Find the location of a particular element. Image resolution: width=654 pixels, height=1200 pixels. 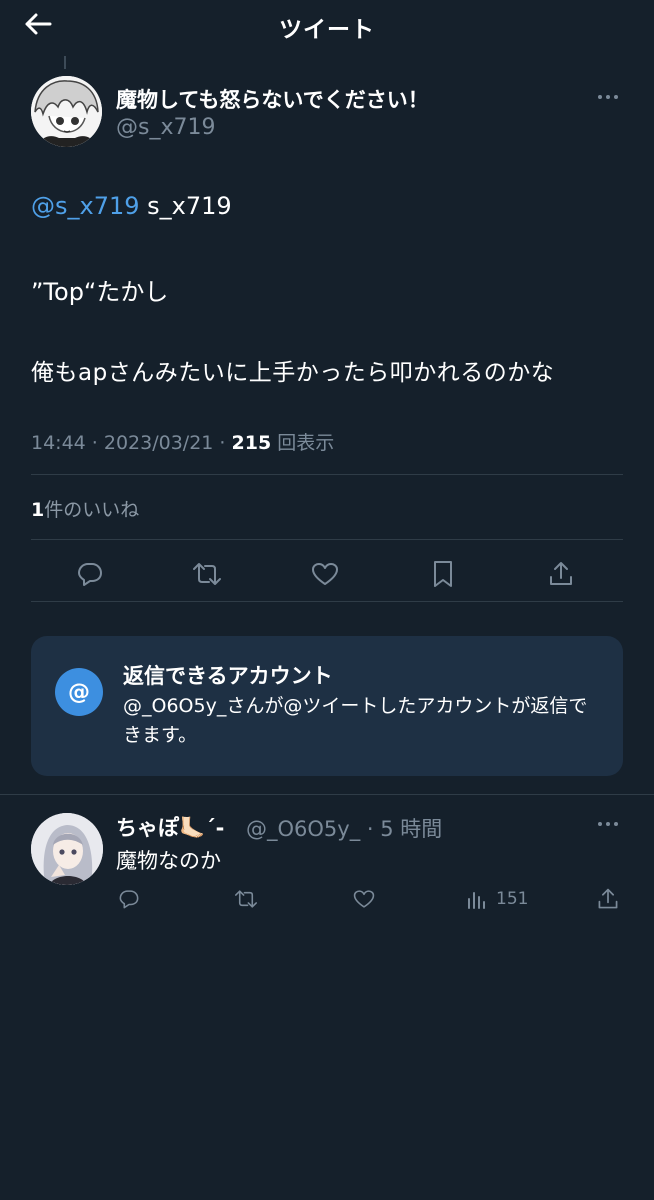

thread-connector is located at coordinates (65, 62).